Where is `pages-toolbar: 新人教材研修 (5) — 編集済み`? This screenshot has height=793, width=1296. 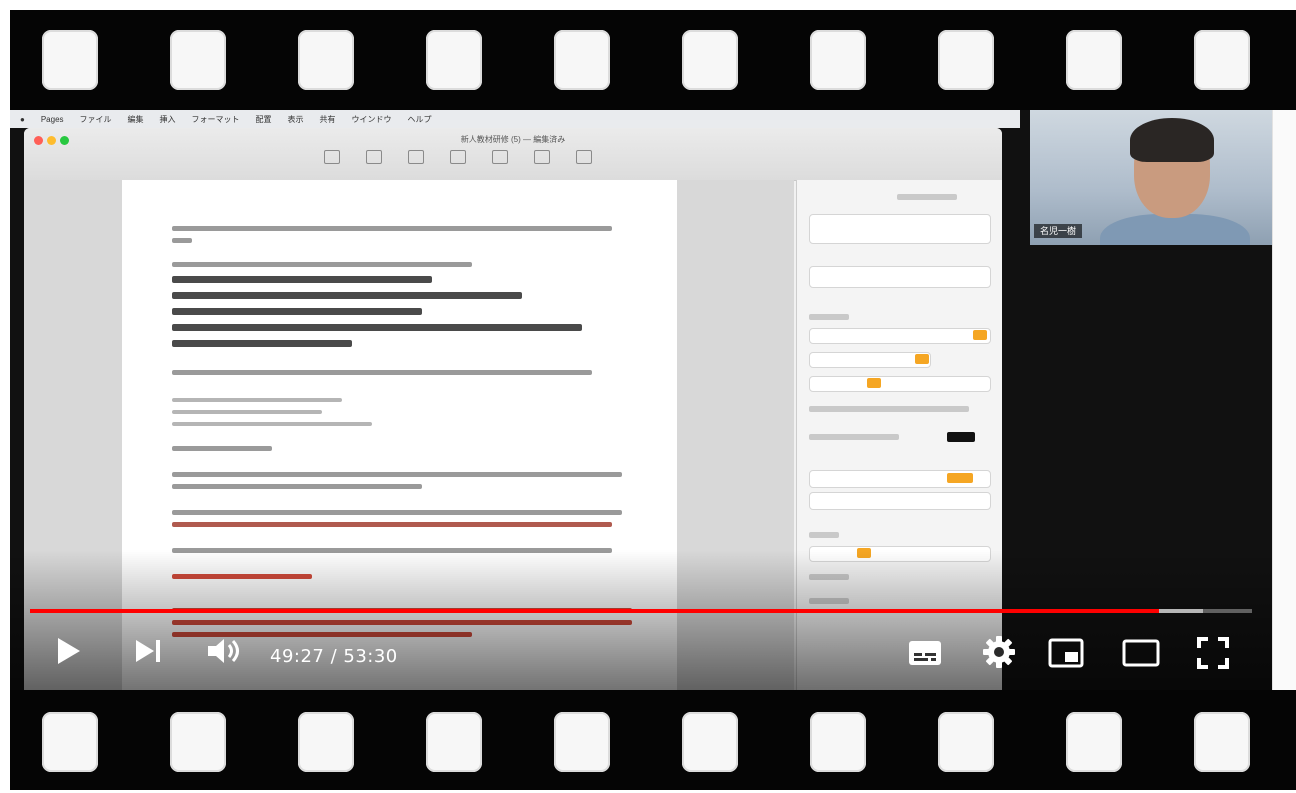 pages-toolbar: 新人教材研修 (5) — 編集済み is located at coordinates (513, 154).